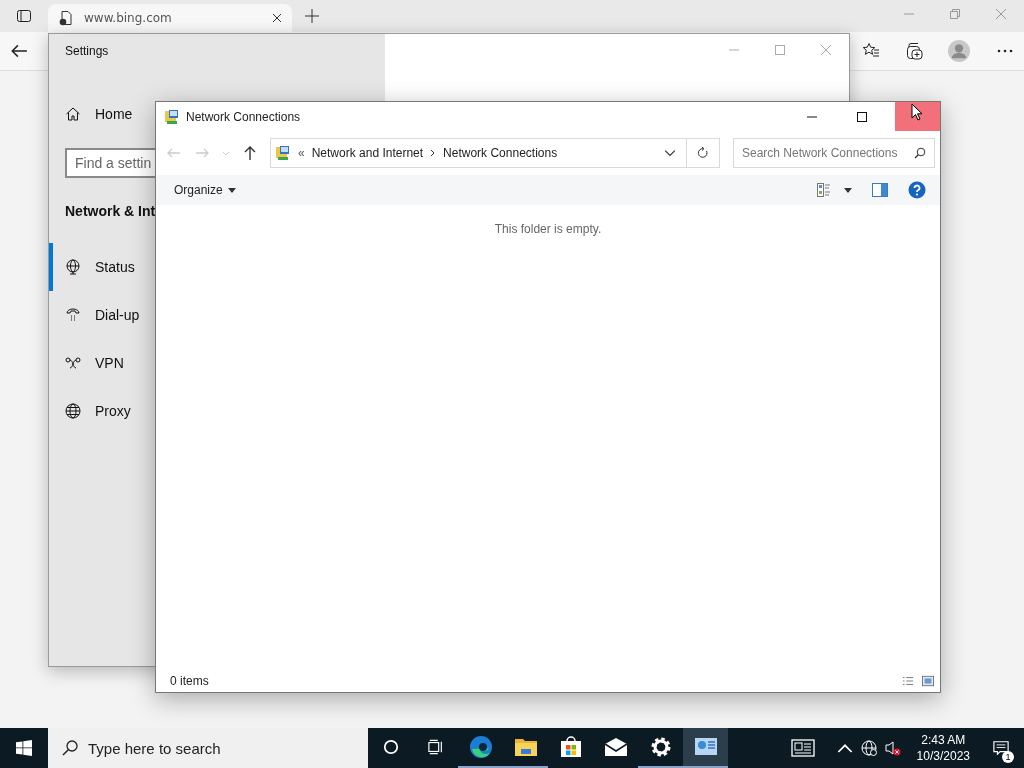 The image size is (1024, 768). Describe the element at coordinates (189, 681) in the screenshot. I see `item-count: 0 items` at that location.